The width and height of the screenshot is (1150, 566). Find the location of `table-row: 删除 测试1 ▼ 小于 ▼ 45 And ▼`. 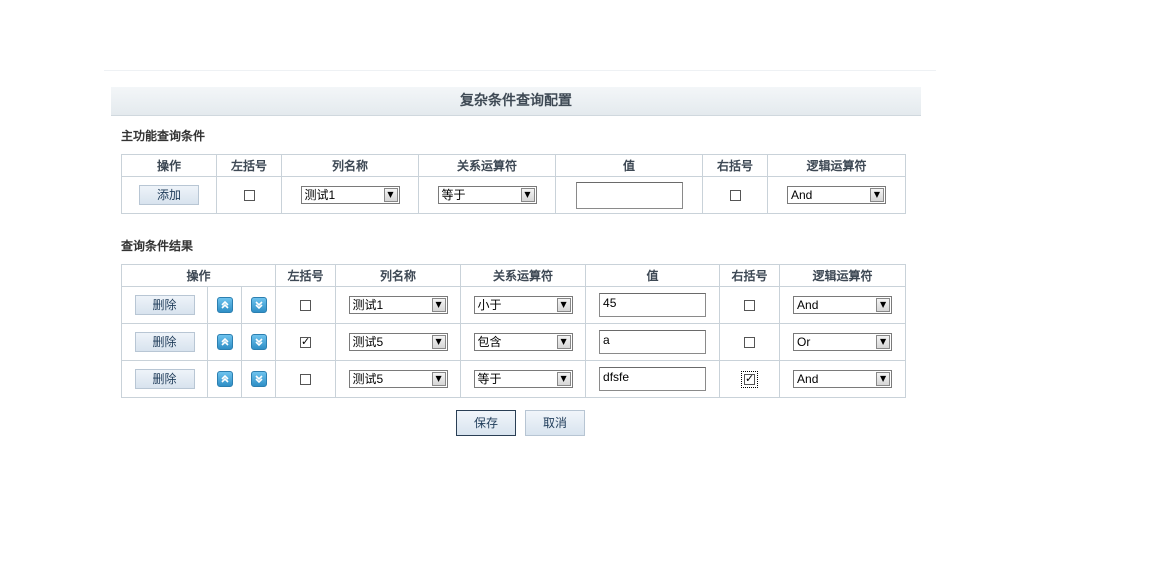

table-row: 删除 测试1 ▼ 小于 ▼ 45 And ▼ is located at coordinates (514, 305).